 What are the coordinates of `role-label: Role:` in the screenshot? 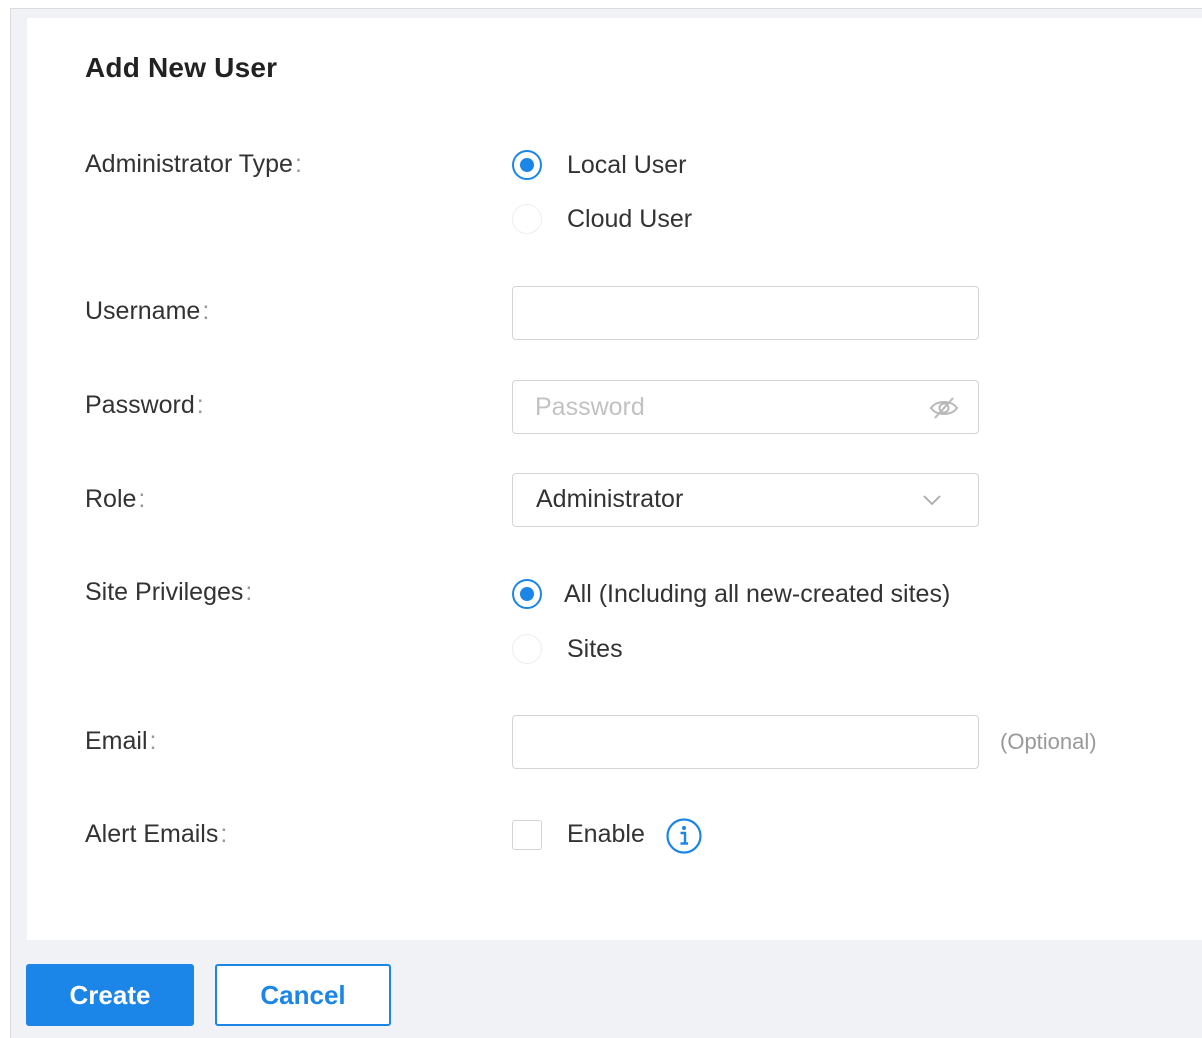 It's located at (115, 499).